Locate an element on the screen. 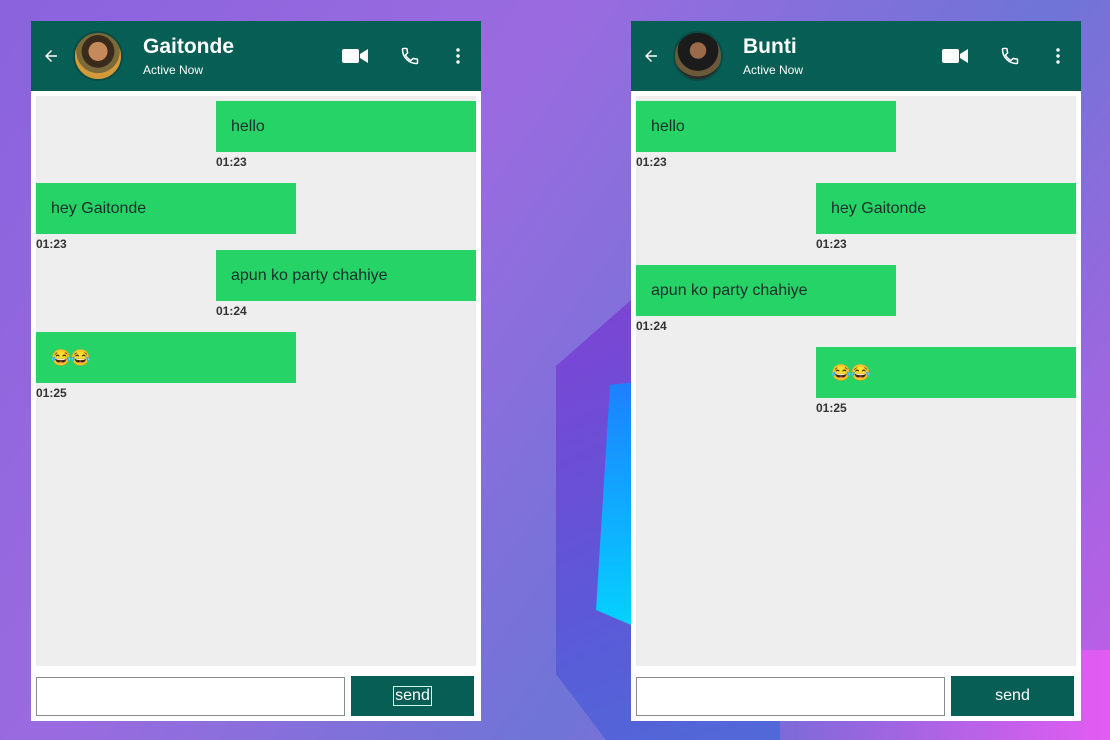 This screenshot has height=740, width=1110. contact-info: Bunti Active Now is located at coordinates (773, 56).